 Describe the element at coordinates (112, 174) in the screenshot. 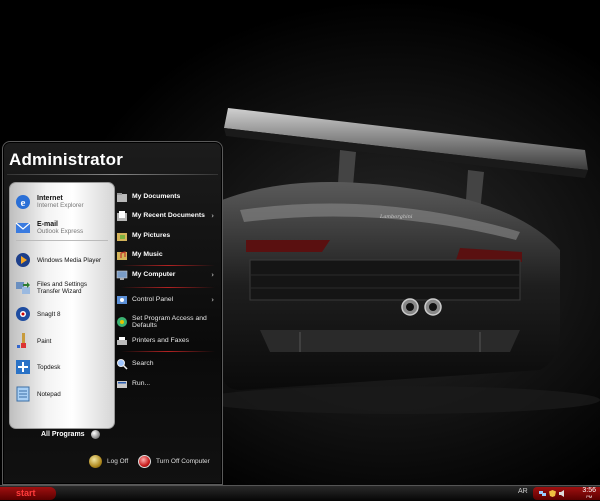

I see `header-divider` at that location.